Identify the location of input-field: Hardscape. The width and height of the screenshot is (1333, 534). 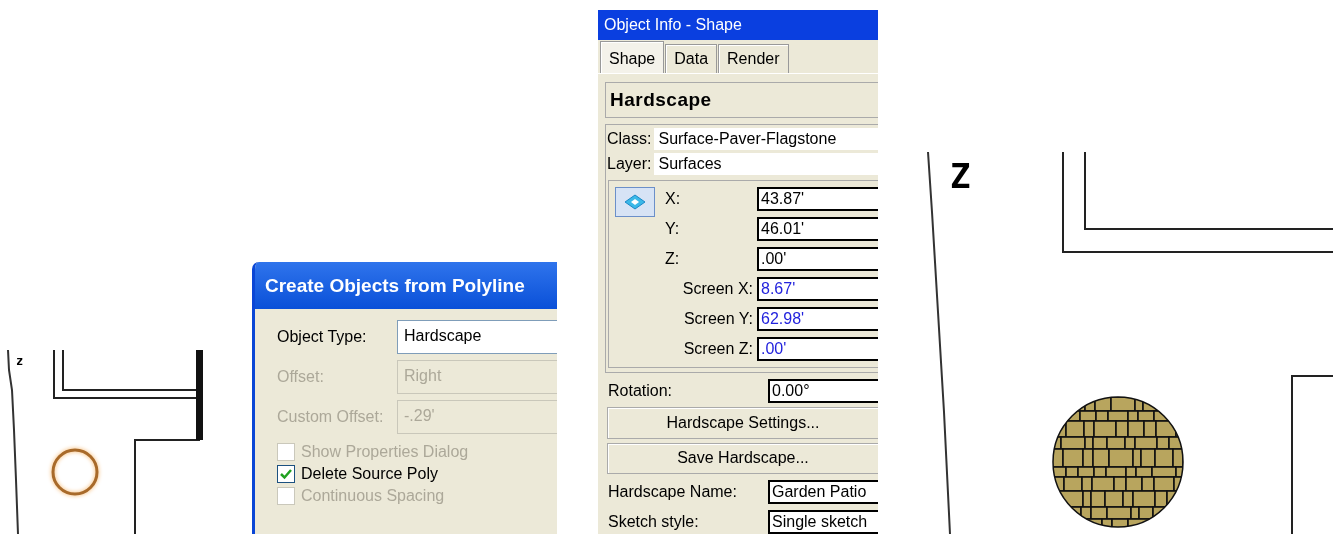
(477, 337).